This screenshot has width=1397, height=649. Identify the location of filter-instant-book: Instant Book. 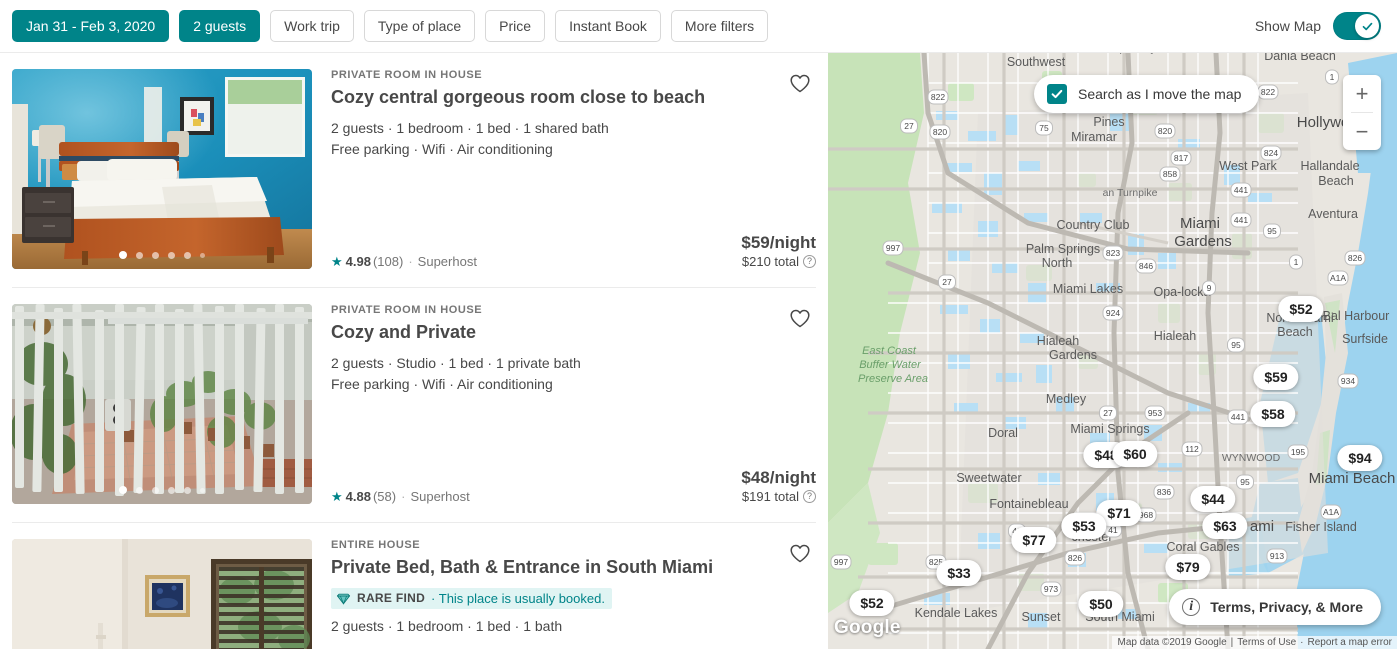
(608, 26).